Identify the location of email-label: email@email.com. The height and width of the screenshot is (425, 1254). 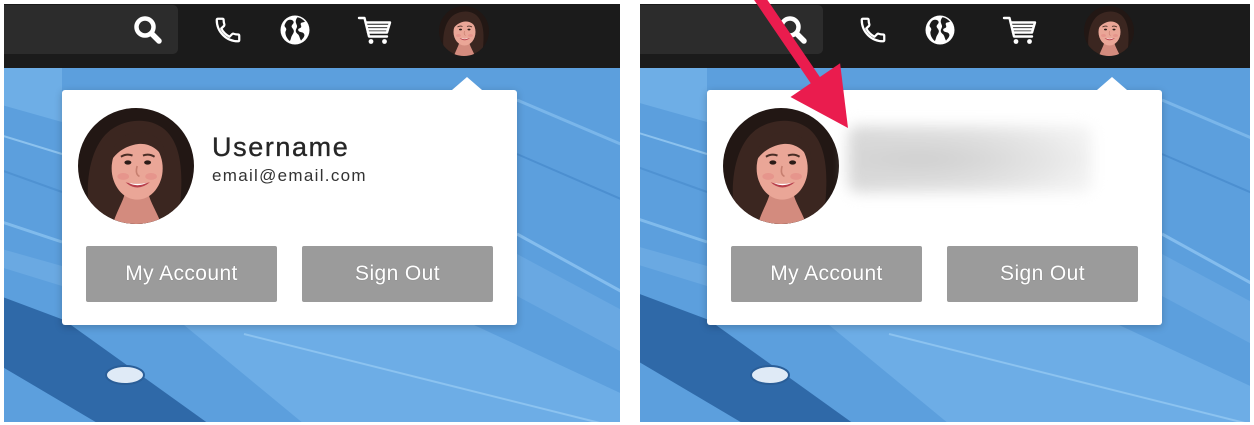
(289, 175).